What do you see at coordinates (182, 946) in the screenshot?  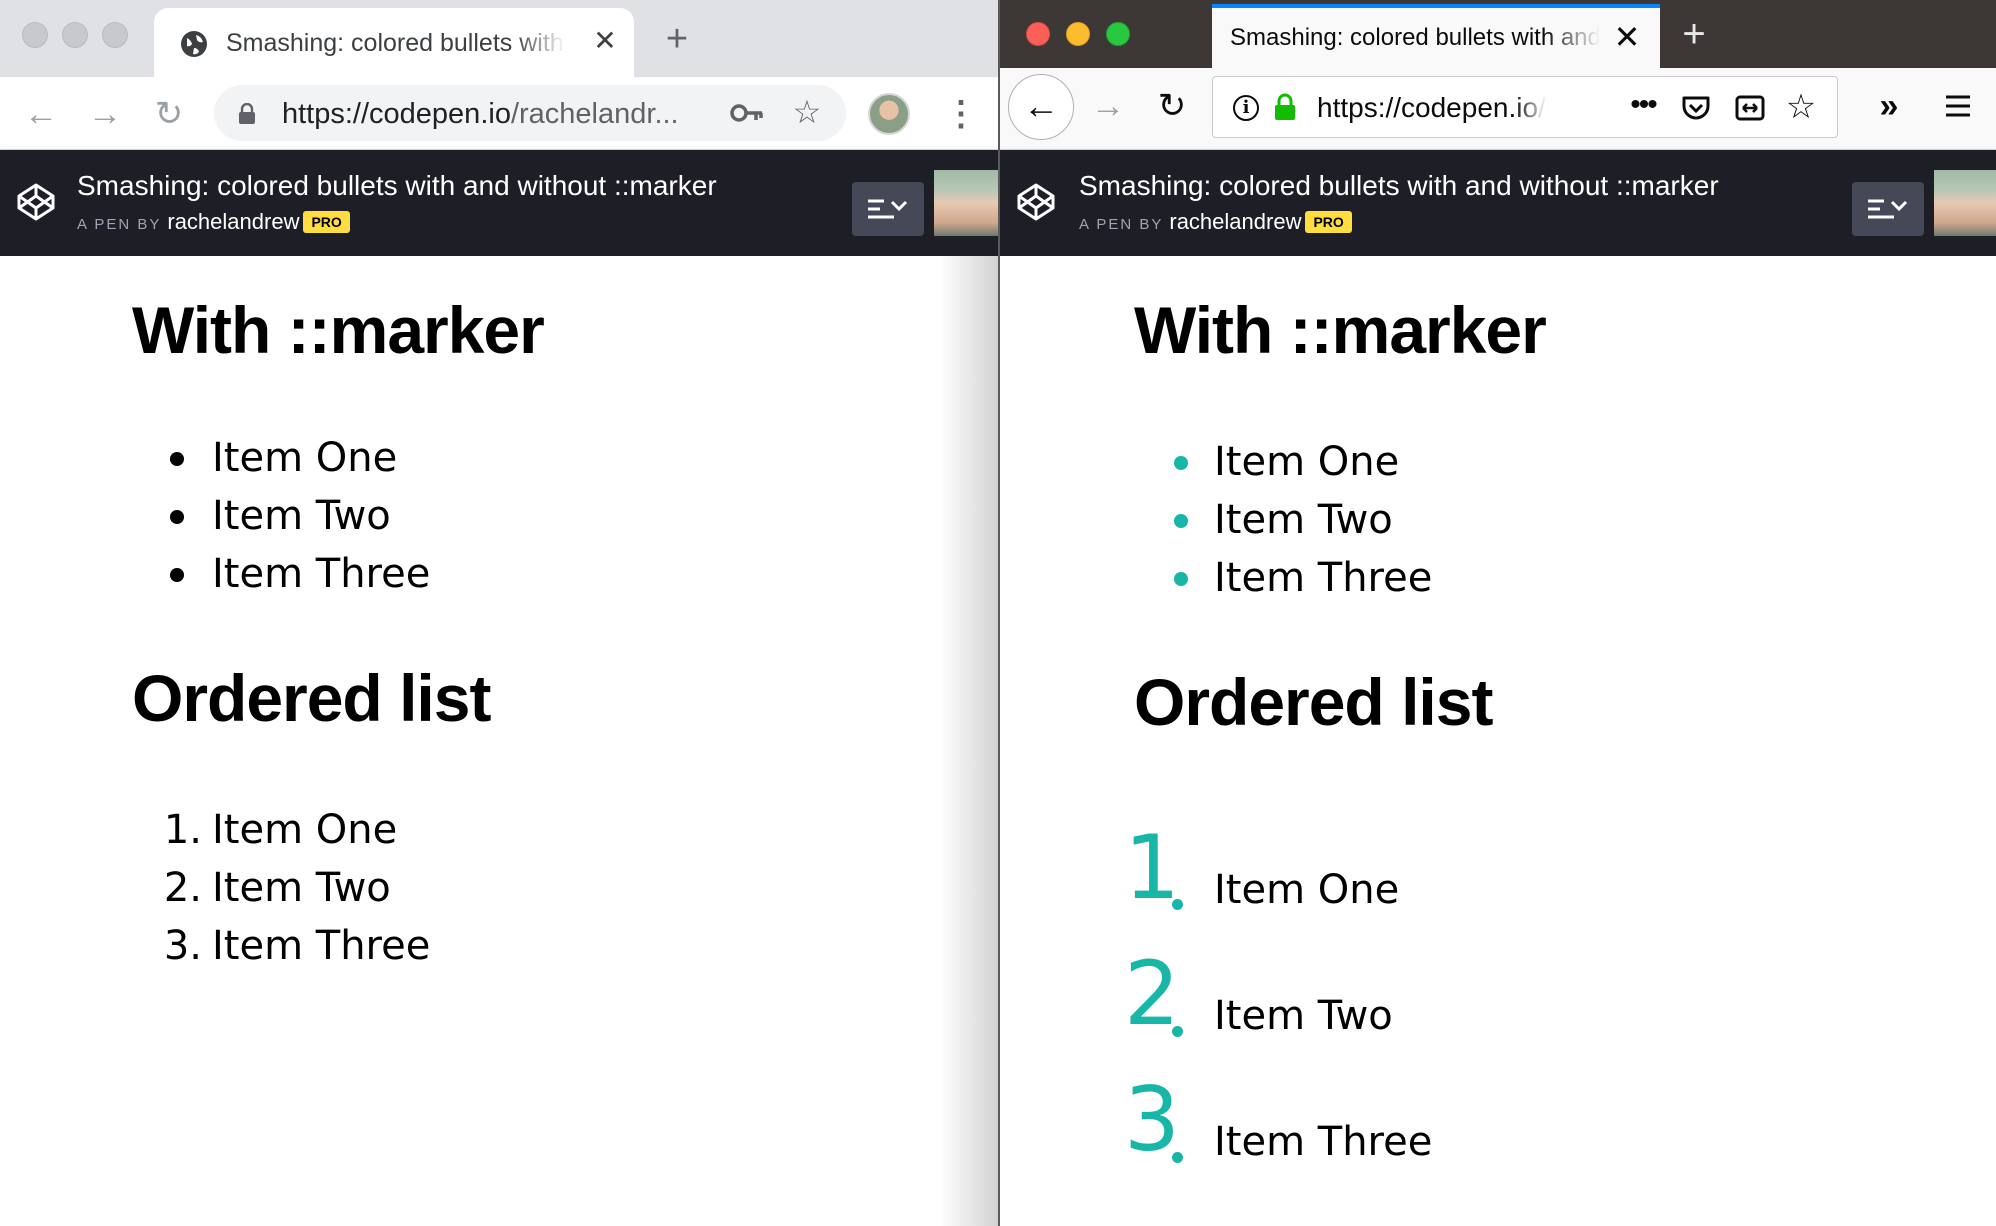 I see `number-marker: 3.` at bounding box center [182, 946].